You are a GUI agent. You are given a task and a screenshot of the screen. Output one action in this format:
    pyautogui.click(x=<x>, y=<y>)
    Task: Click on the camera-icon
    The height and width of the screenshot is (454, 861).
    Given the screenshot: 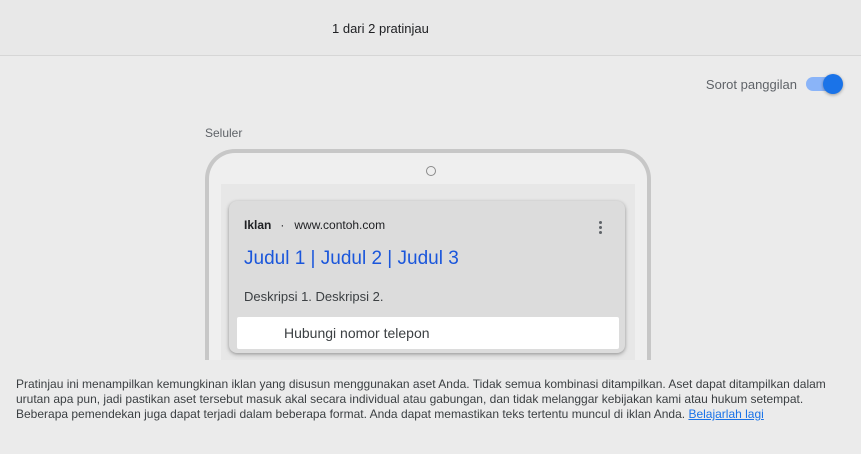 What is the action you would take?
    pyautogui.click(x=431, y=171)
    